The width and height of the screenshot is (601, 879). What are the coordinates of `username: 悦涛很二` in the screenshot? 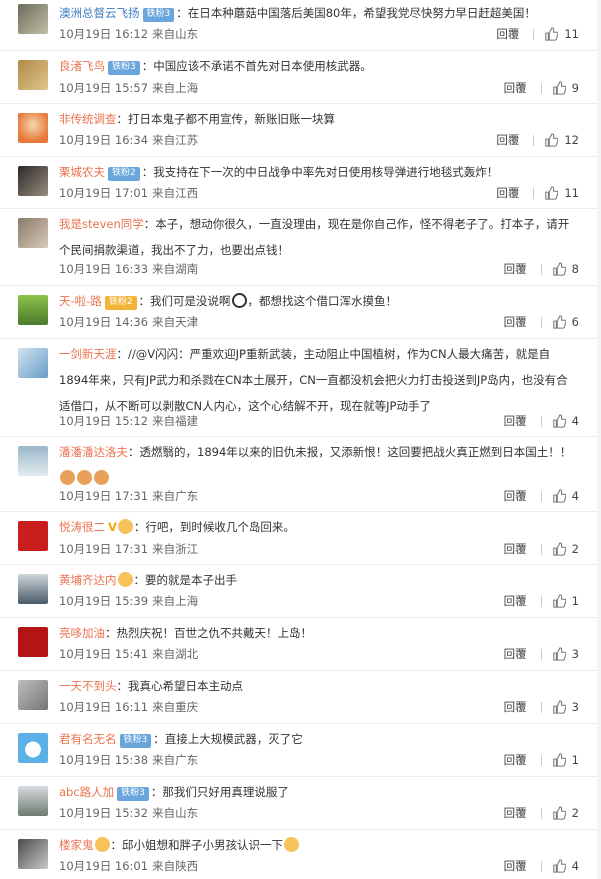 It's located at (82, 527).